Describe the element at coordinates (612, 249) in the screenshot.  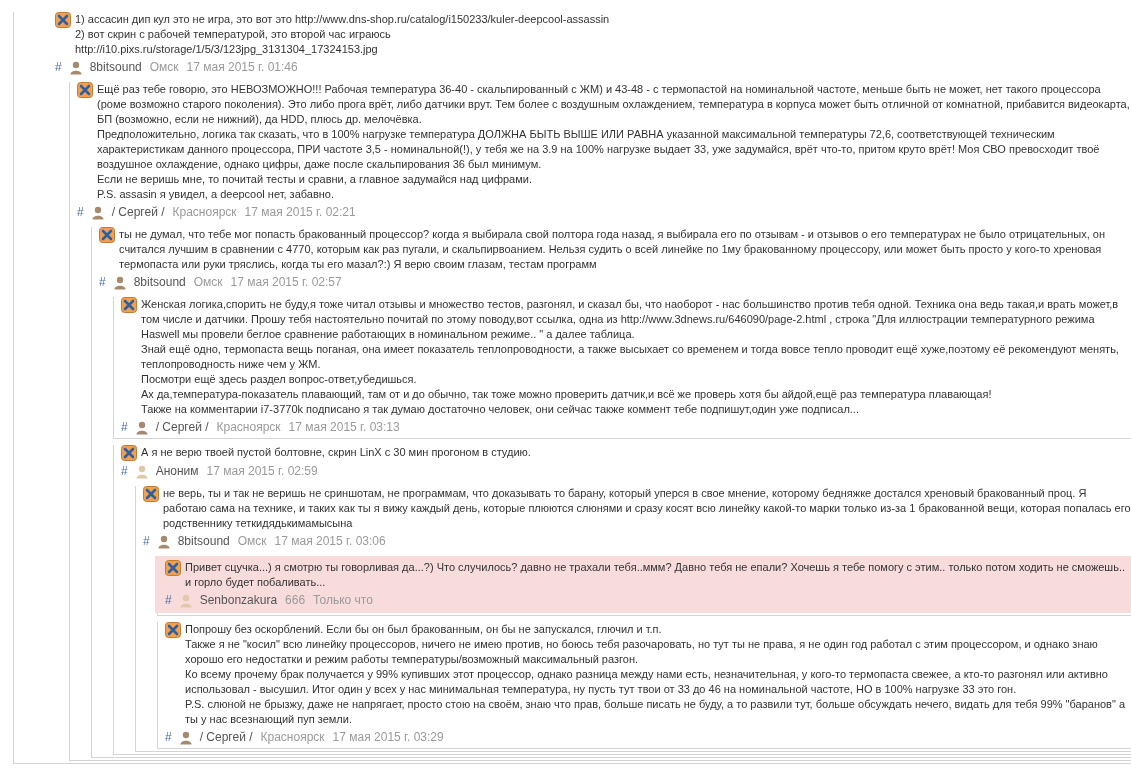
I see `comment-text: ты не думал, что тебе мог попасть бракованный процессор? когда я выбирала свой полтора года назад, я выбирала его по отзывам - и отзывов о его температурах не было отрицательных, он считался лучшим в сравнении с 4770, которым как раз пугали, и скальпирвоанием. Нельзя судить о всей линейке по 1му бракованному процессору, или может быть просто у кого-то хреновая термопаста или руки тряслись, когда ты его мазал?:) Я верю своим глазам, тестам программ` at that location.